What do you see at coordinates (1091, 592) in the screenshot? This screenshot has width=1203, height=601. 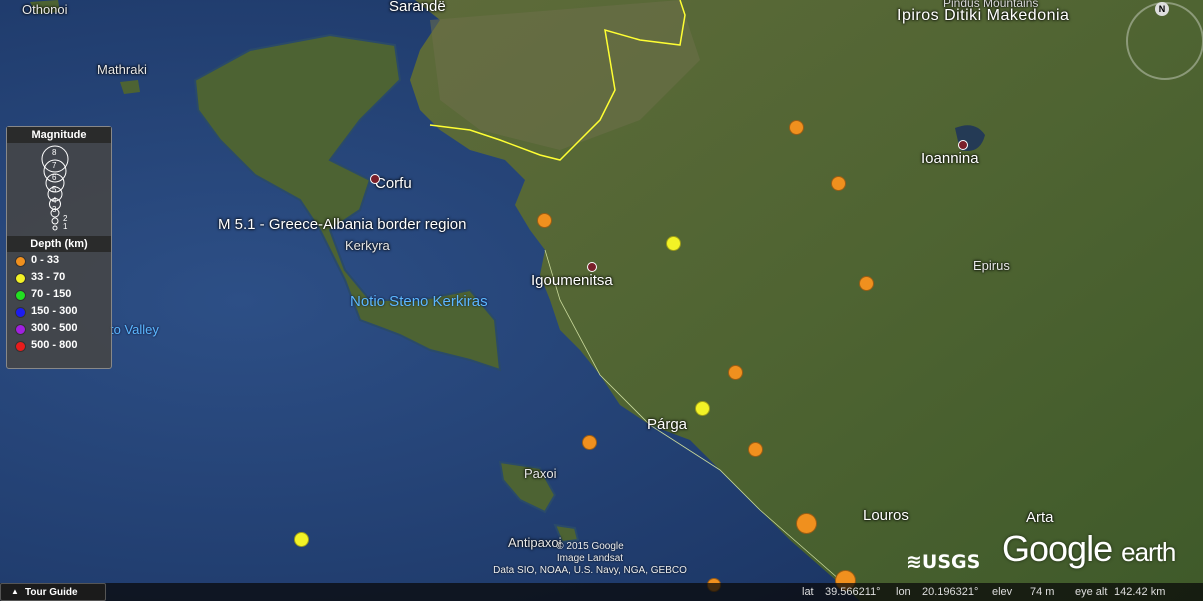 I see `eye-label: eye alt` at bounding box center [1091, 592].